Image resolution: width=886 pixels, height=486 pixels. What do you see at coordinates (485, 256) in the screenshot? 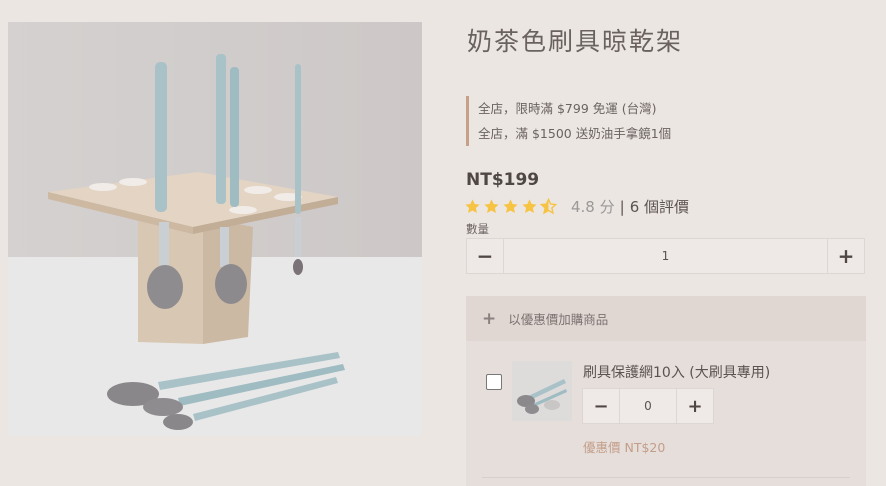
I see `quantity-decrease-button: −` at bounding box center [485, 256].